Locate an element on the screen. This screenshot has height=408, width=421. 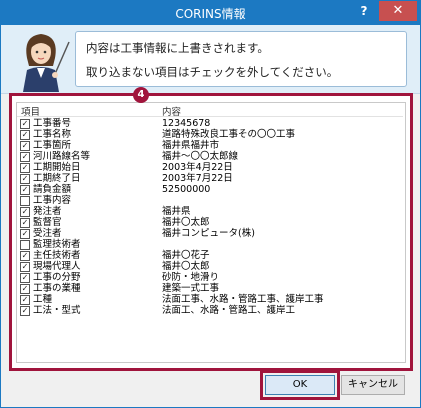
row-item: 工事の分野 is located at coordinates (57, 277).